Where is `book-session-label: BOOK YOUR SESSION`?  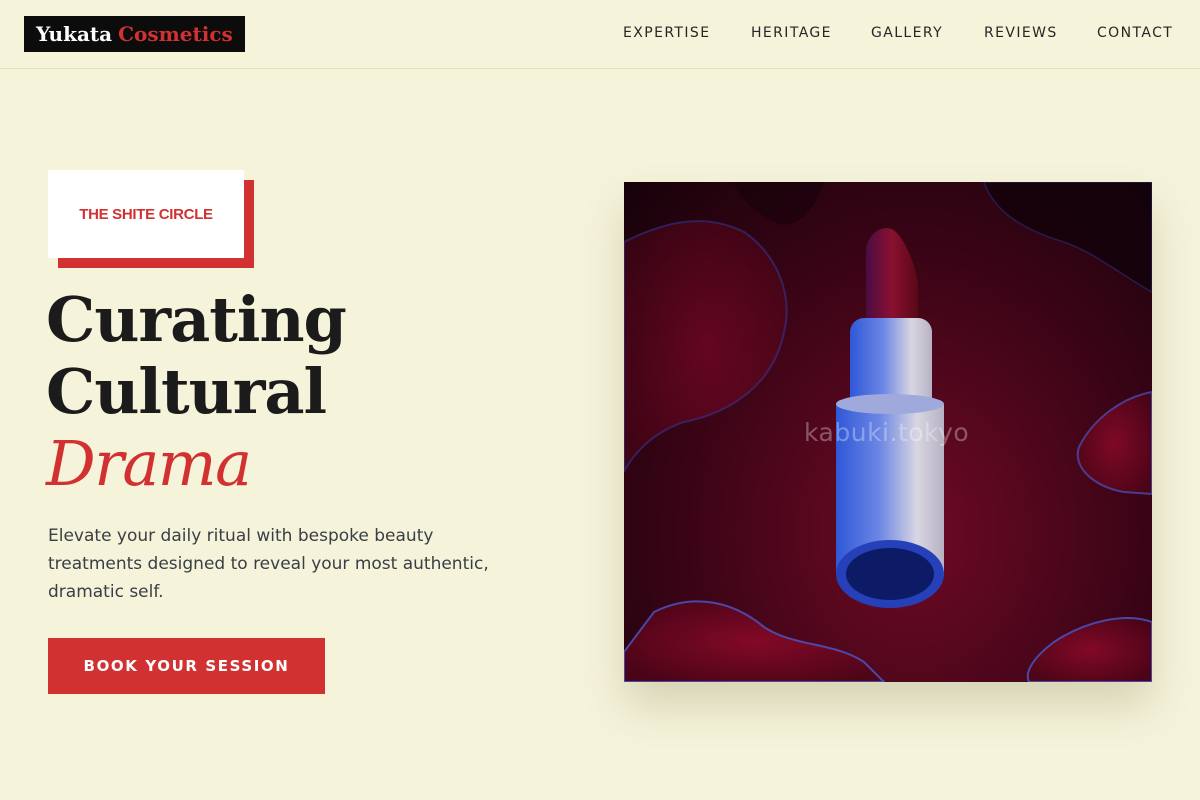
book-session-label: BOOK YOUR SESSION is located at coordinates (186, 666).